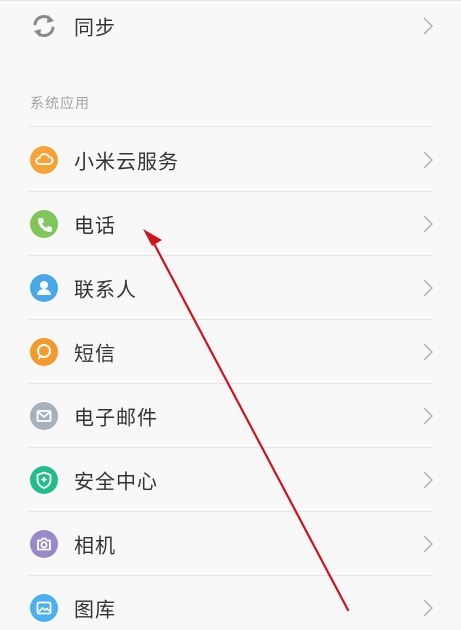 This screenshot has height=630, width=461. Describe the element at coordinates (105, 289) in the screenshot. I see `settings-item-label: 联系人` at that location.